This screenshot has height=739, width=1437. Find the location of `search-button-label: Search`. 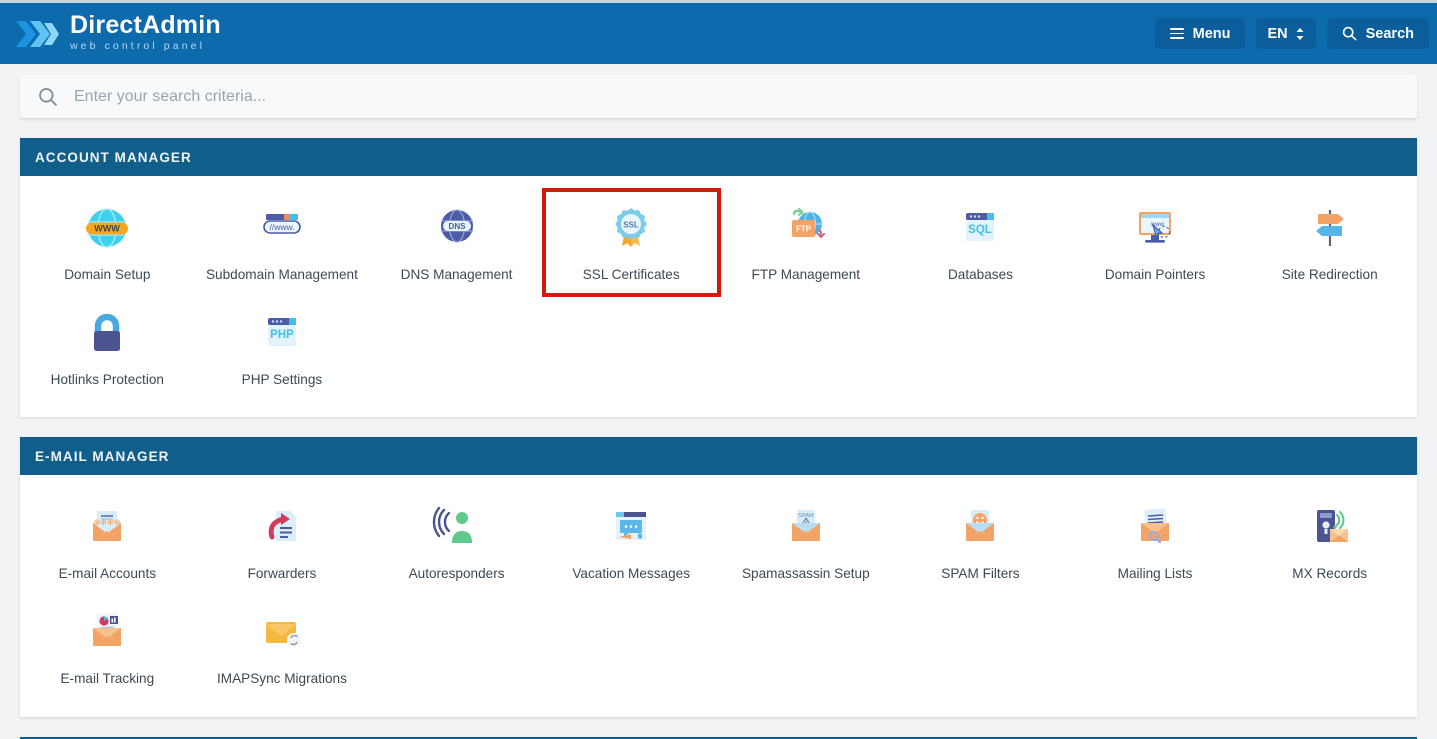

search-button-label: Search is located at coordinates (1389, 33).